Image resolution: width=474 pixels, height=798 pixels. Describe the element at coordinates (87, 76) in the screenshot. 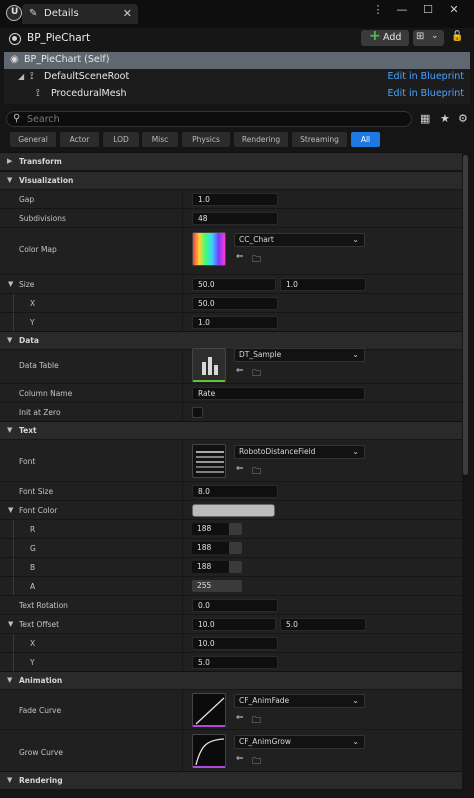

I see `tree-item-label: DefaultSceneRoot` at that location.